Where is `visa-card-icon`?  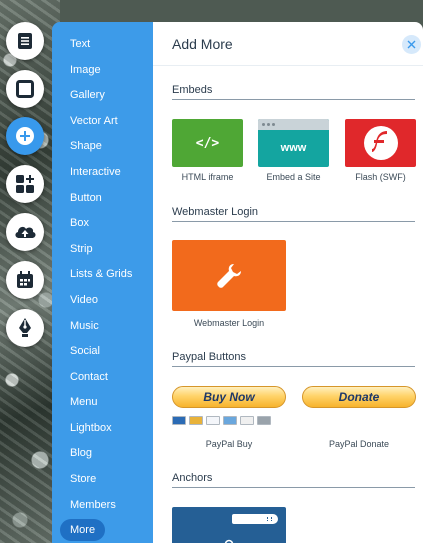 visa-card-icon is located at coordinates (213, 420).